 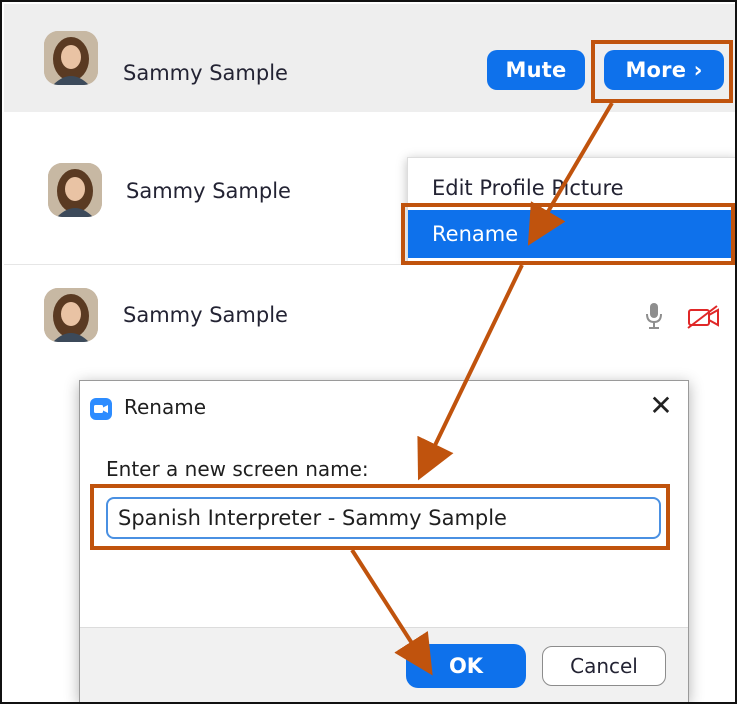 What do you see at coordinates (101, 409) in the screenshot?
I see `zoom-app-icon` at bounding box center [101, 409].